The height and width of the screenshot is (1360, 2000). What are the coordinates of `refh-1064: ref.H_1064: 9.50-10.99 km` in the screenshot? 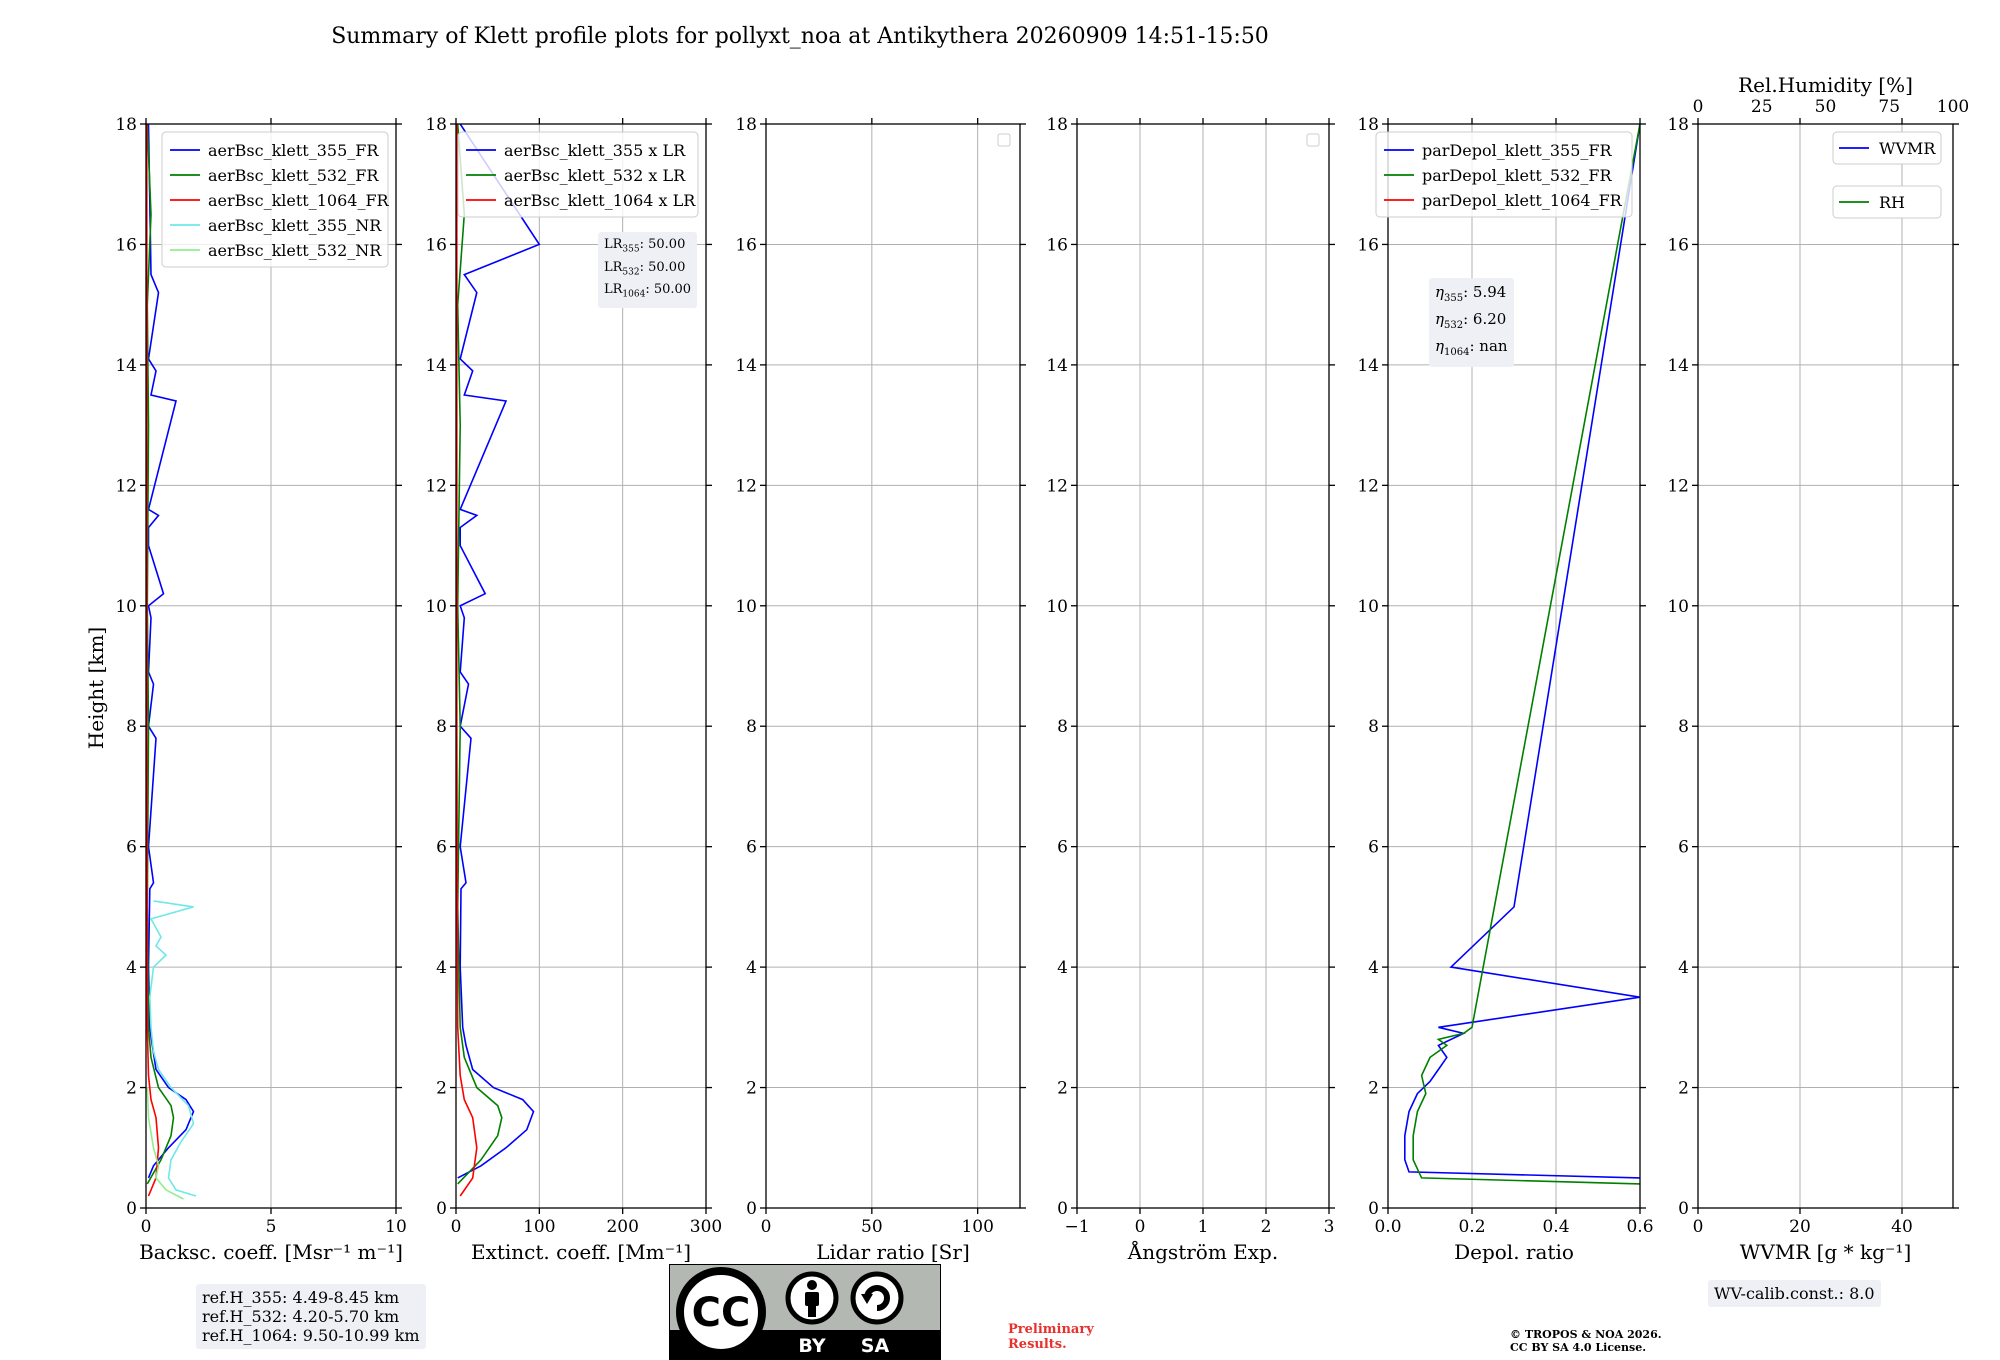 It's located at (311, 1335).